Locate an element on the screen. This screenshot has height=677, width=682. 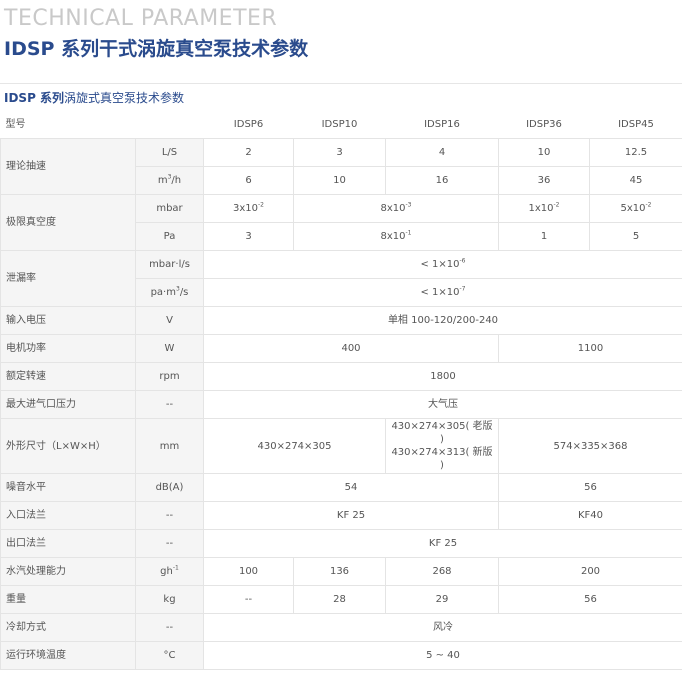
table-row: 噪音水平 dB(A) 54 56 is located at coordinates (341, 487).